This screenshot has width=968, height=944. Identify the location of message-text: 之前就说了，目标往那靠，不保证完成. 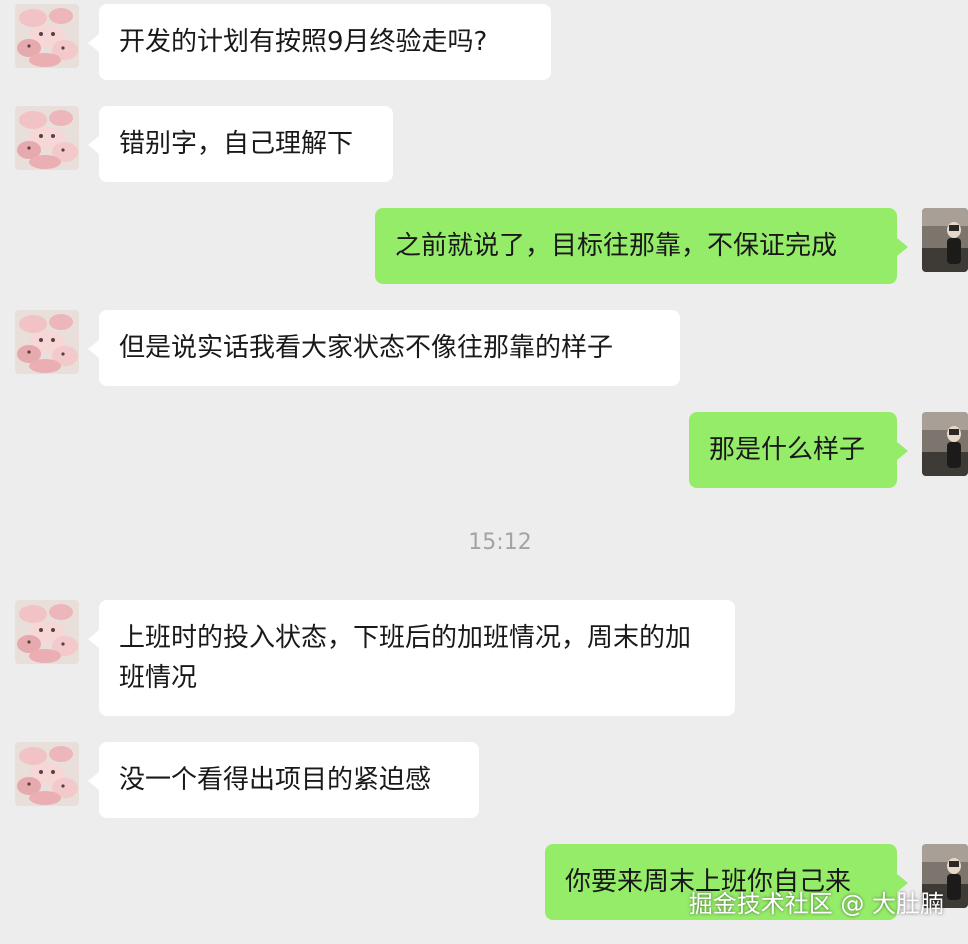
(616, 246).